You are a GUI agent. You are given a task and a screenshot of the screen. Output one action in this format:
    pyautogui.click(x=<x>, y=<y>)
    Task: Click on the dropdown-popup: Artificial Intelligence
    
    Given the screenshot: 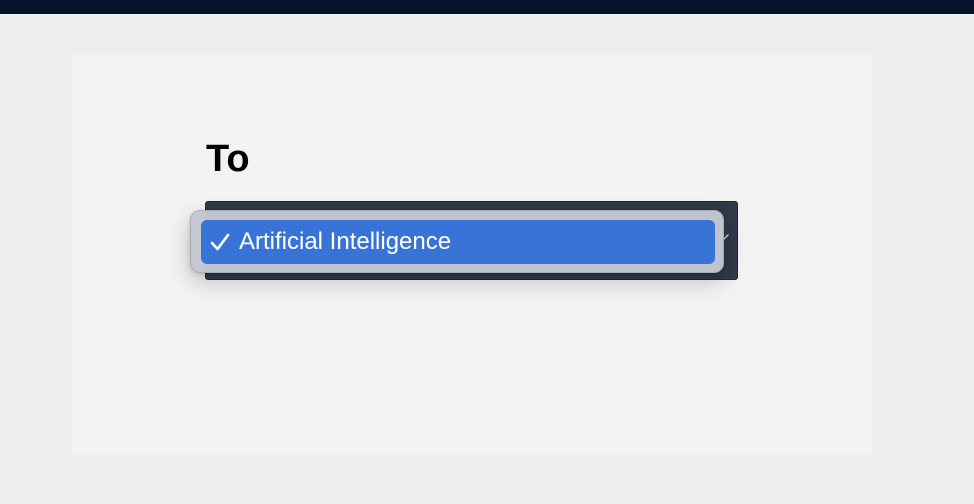 What is the action you would take?
    pyautogui.click(x=457, y=241)
    